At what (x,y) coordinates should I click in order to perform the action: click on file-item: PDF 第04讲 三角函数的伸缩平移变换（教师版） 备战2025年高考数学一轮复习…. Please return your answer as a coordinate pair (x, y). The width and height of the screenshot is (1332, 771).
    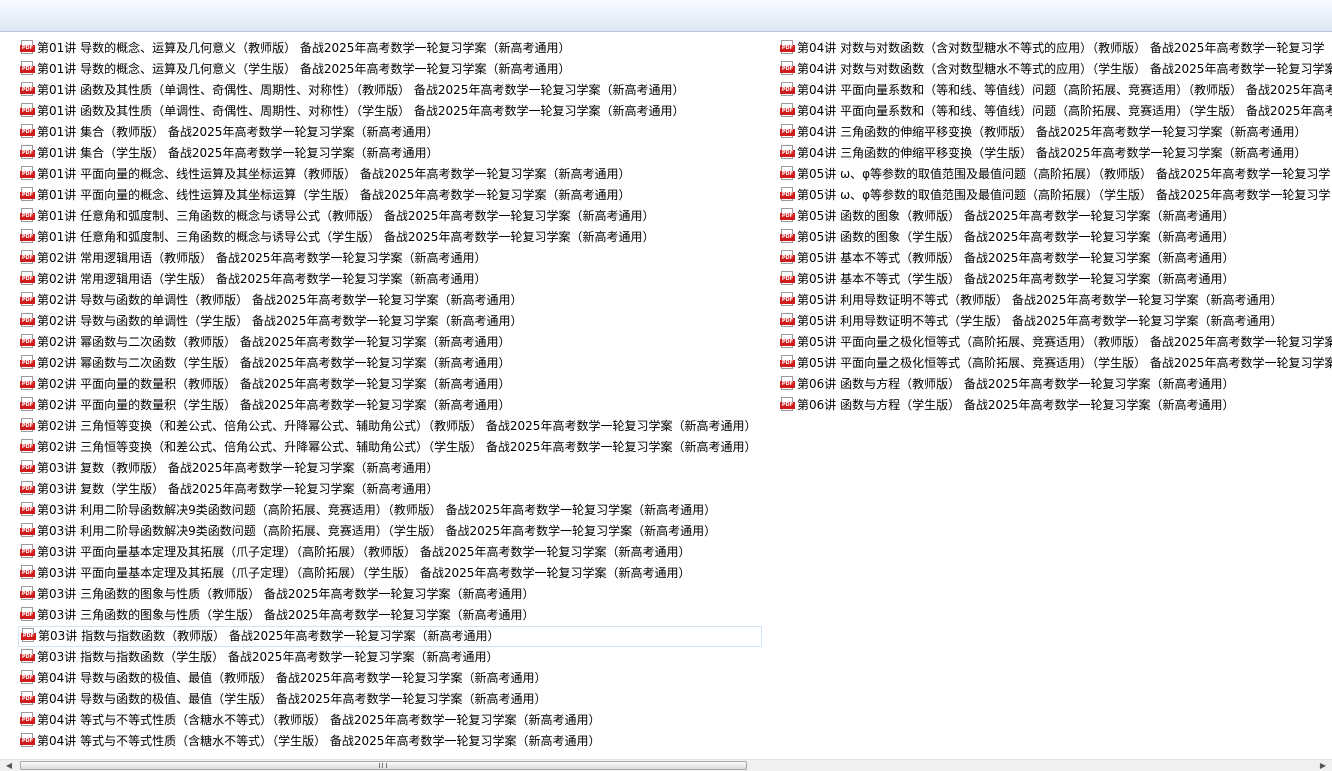
    Looking at the image, I should click on (1055, 132).